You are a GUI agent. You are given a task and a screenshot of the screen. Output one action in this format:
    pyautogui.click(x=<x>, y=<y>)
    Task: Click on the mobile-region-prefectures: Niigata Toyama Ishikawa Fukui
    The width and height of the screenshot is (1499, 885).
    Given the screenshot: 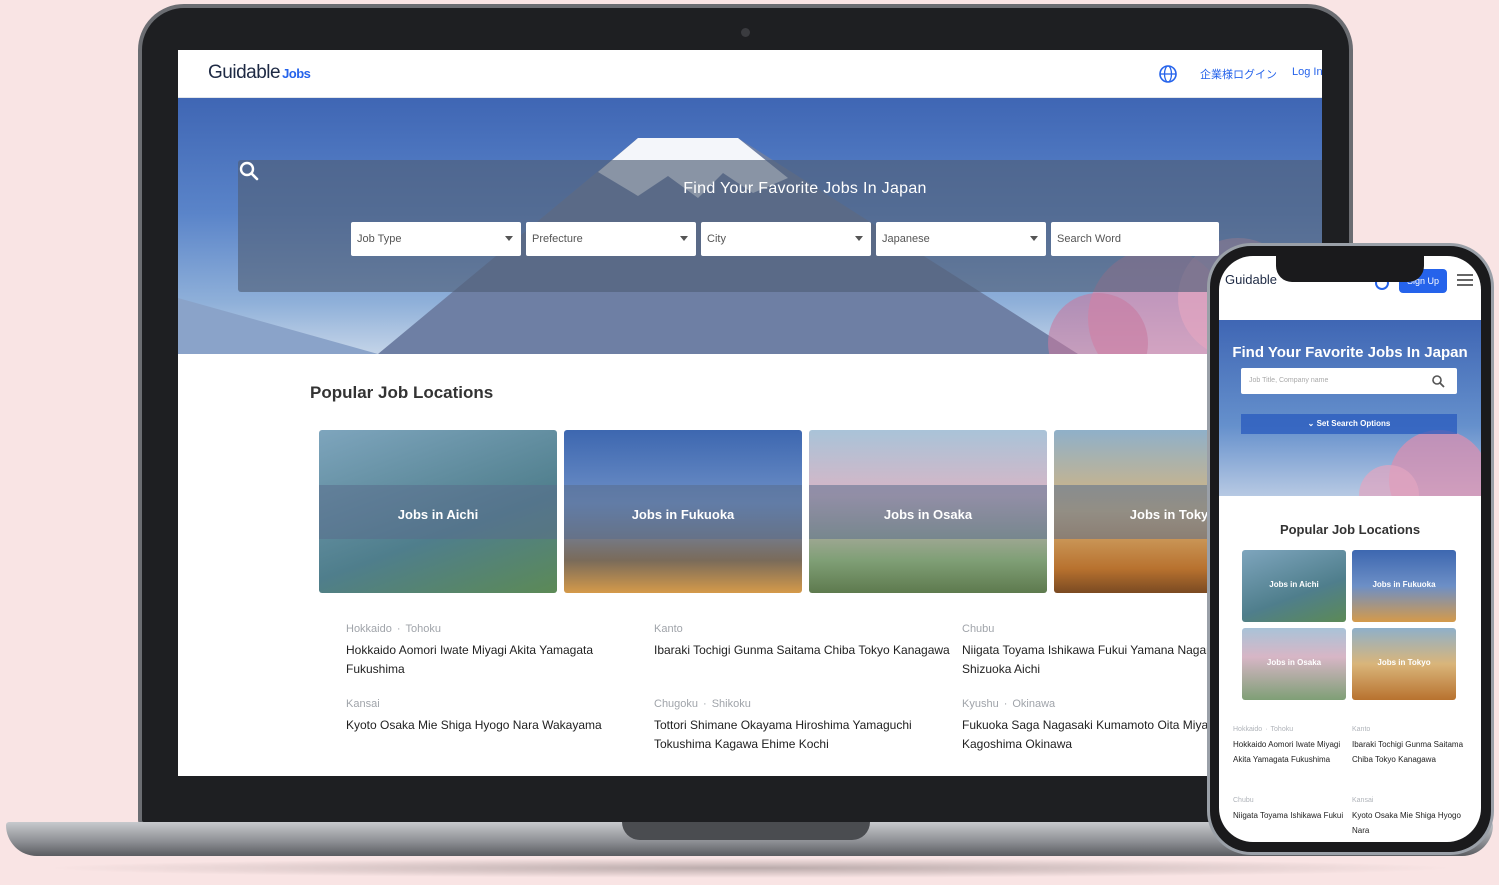 What is the action you would take?
    pyautogui.click(x=1293, y=815)
    